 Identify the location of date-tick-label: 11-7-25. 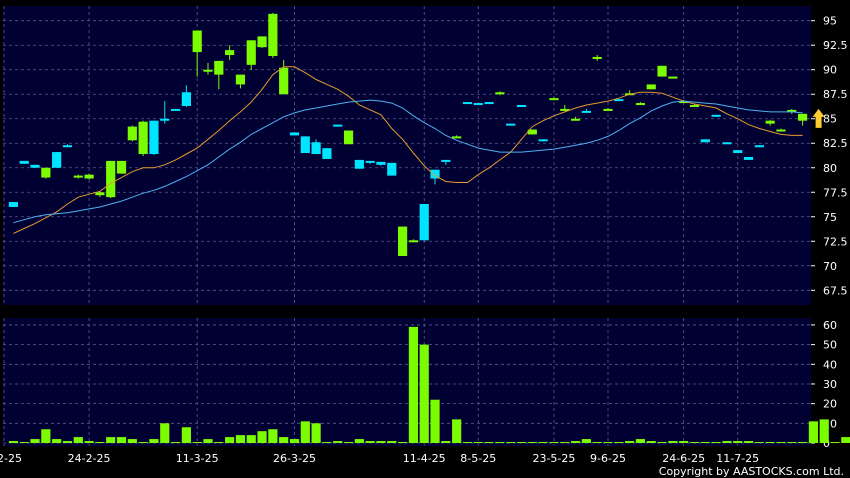
(737, 458).